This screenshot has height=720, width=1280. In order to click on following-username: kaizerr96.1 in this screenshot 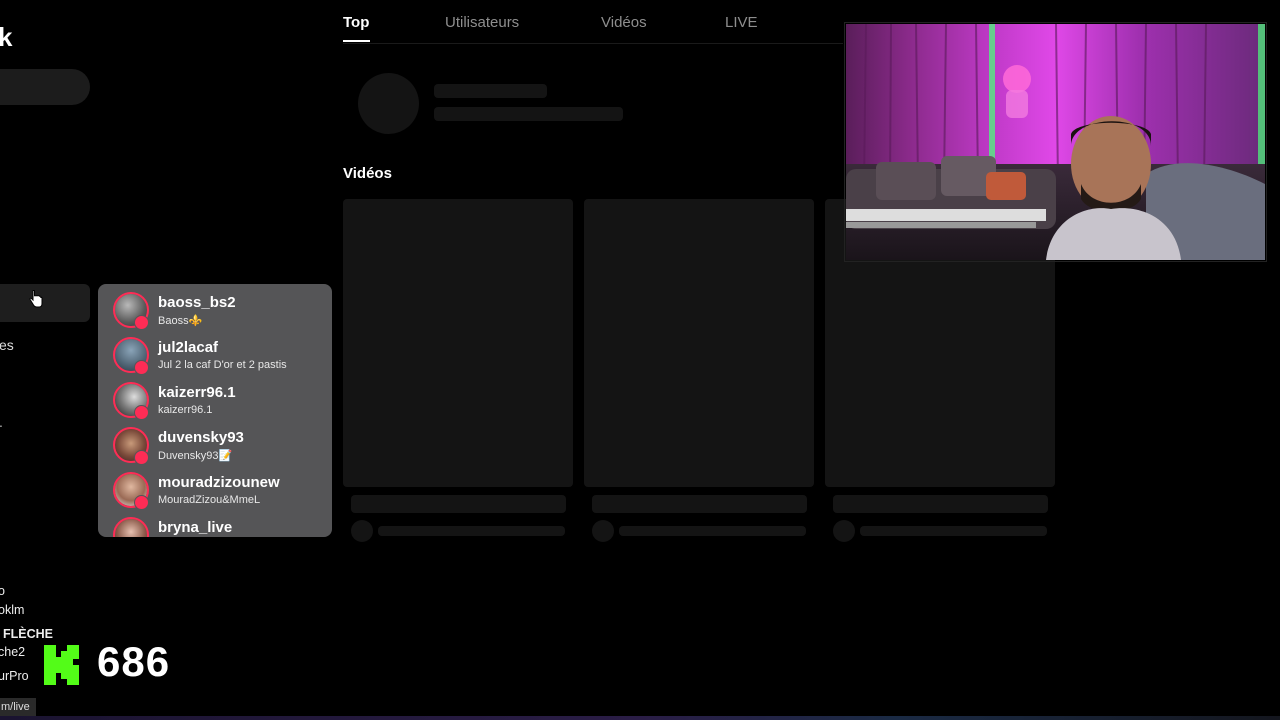, I will do `click(197, 392)`.